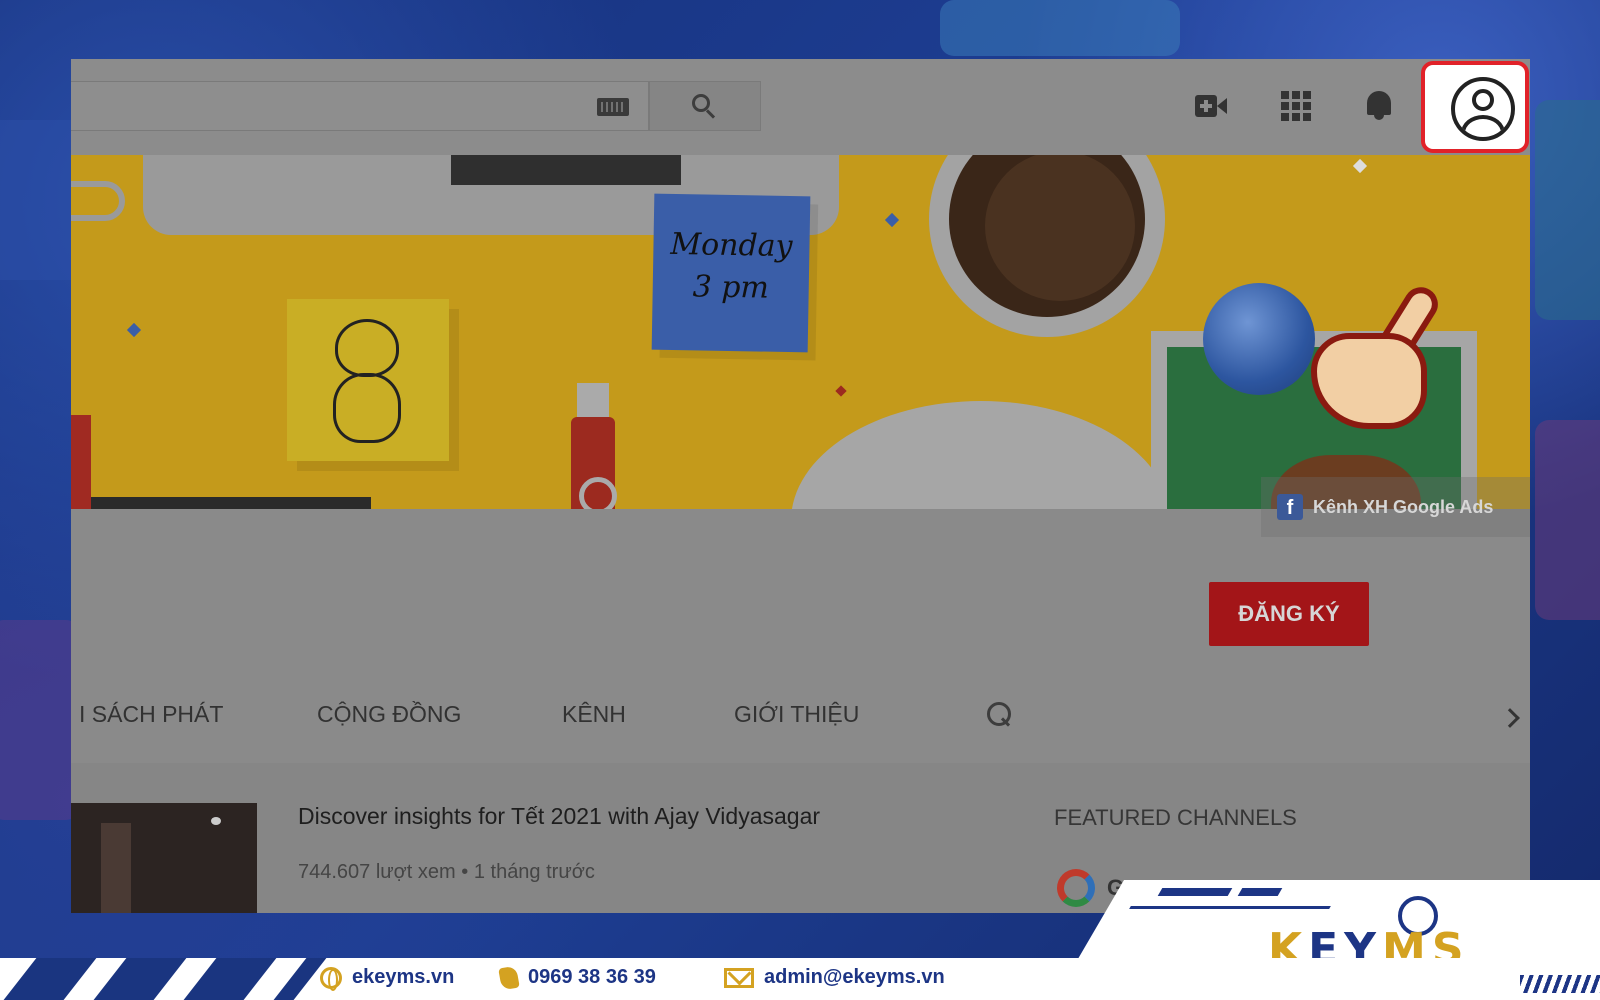 This screenshot has height=1000, width=1600. Describe the element at coordinates (594, 714) in the screenshot. I see `tab-channels: KÊNH` at that location.